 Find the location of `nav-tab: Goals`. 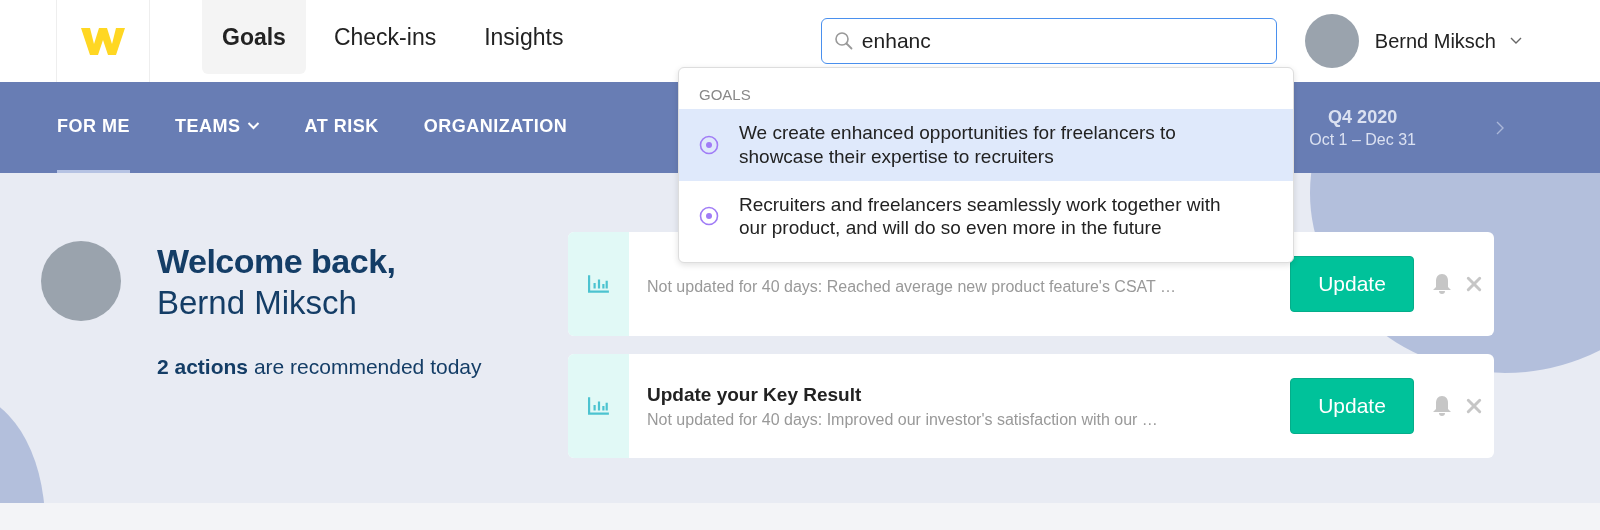

nav-tab: Goals is located at coordinates (254, 37).